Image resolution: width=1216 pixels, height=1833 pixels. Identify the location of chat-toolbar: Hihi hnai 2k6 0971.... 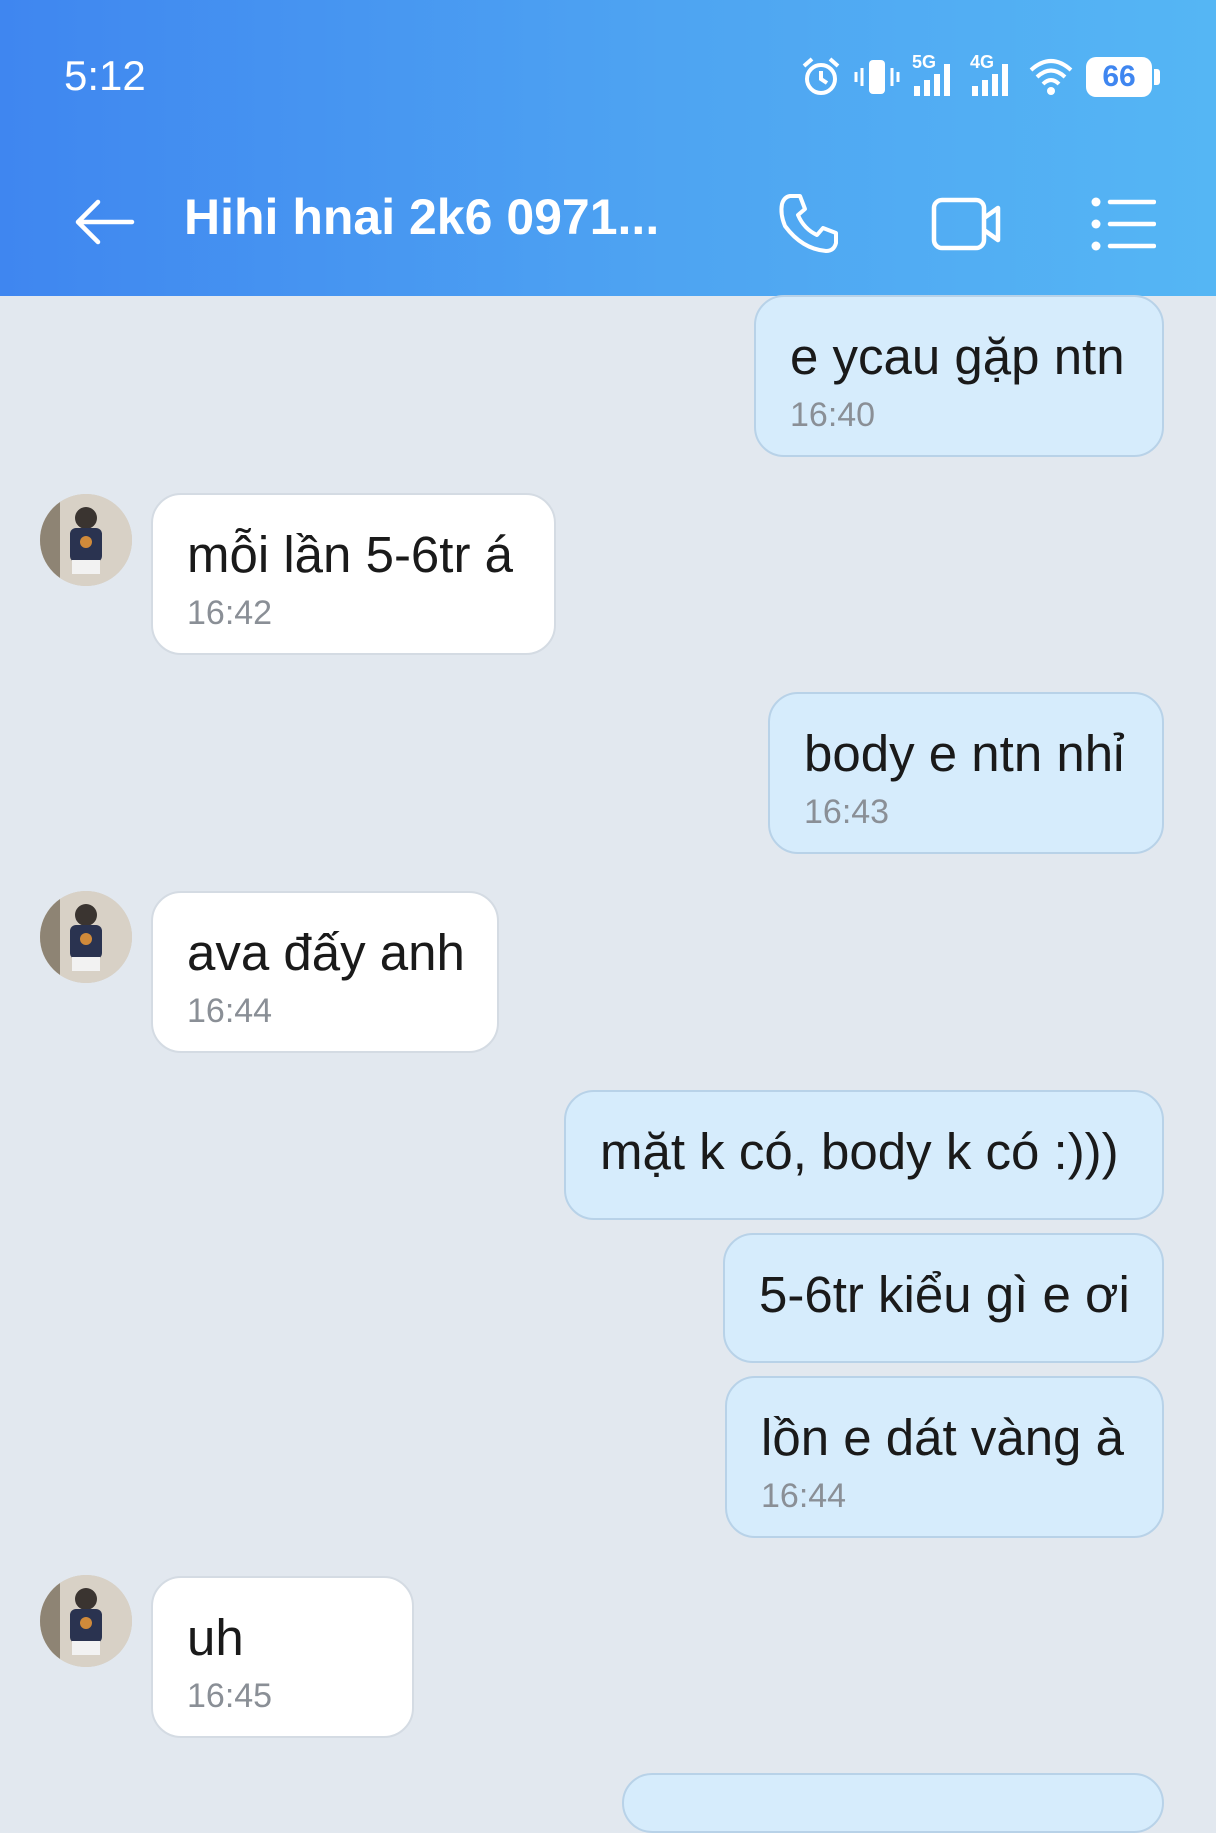
(608, 220).